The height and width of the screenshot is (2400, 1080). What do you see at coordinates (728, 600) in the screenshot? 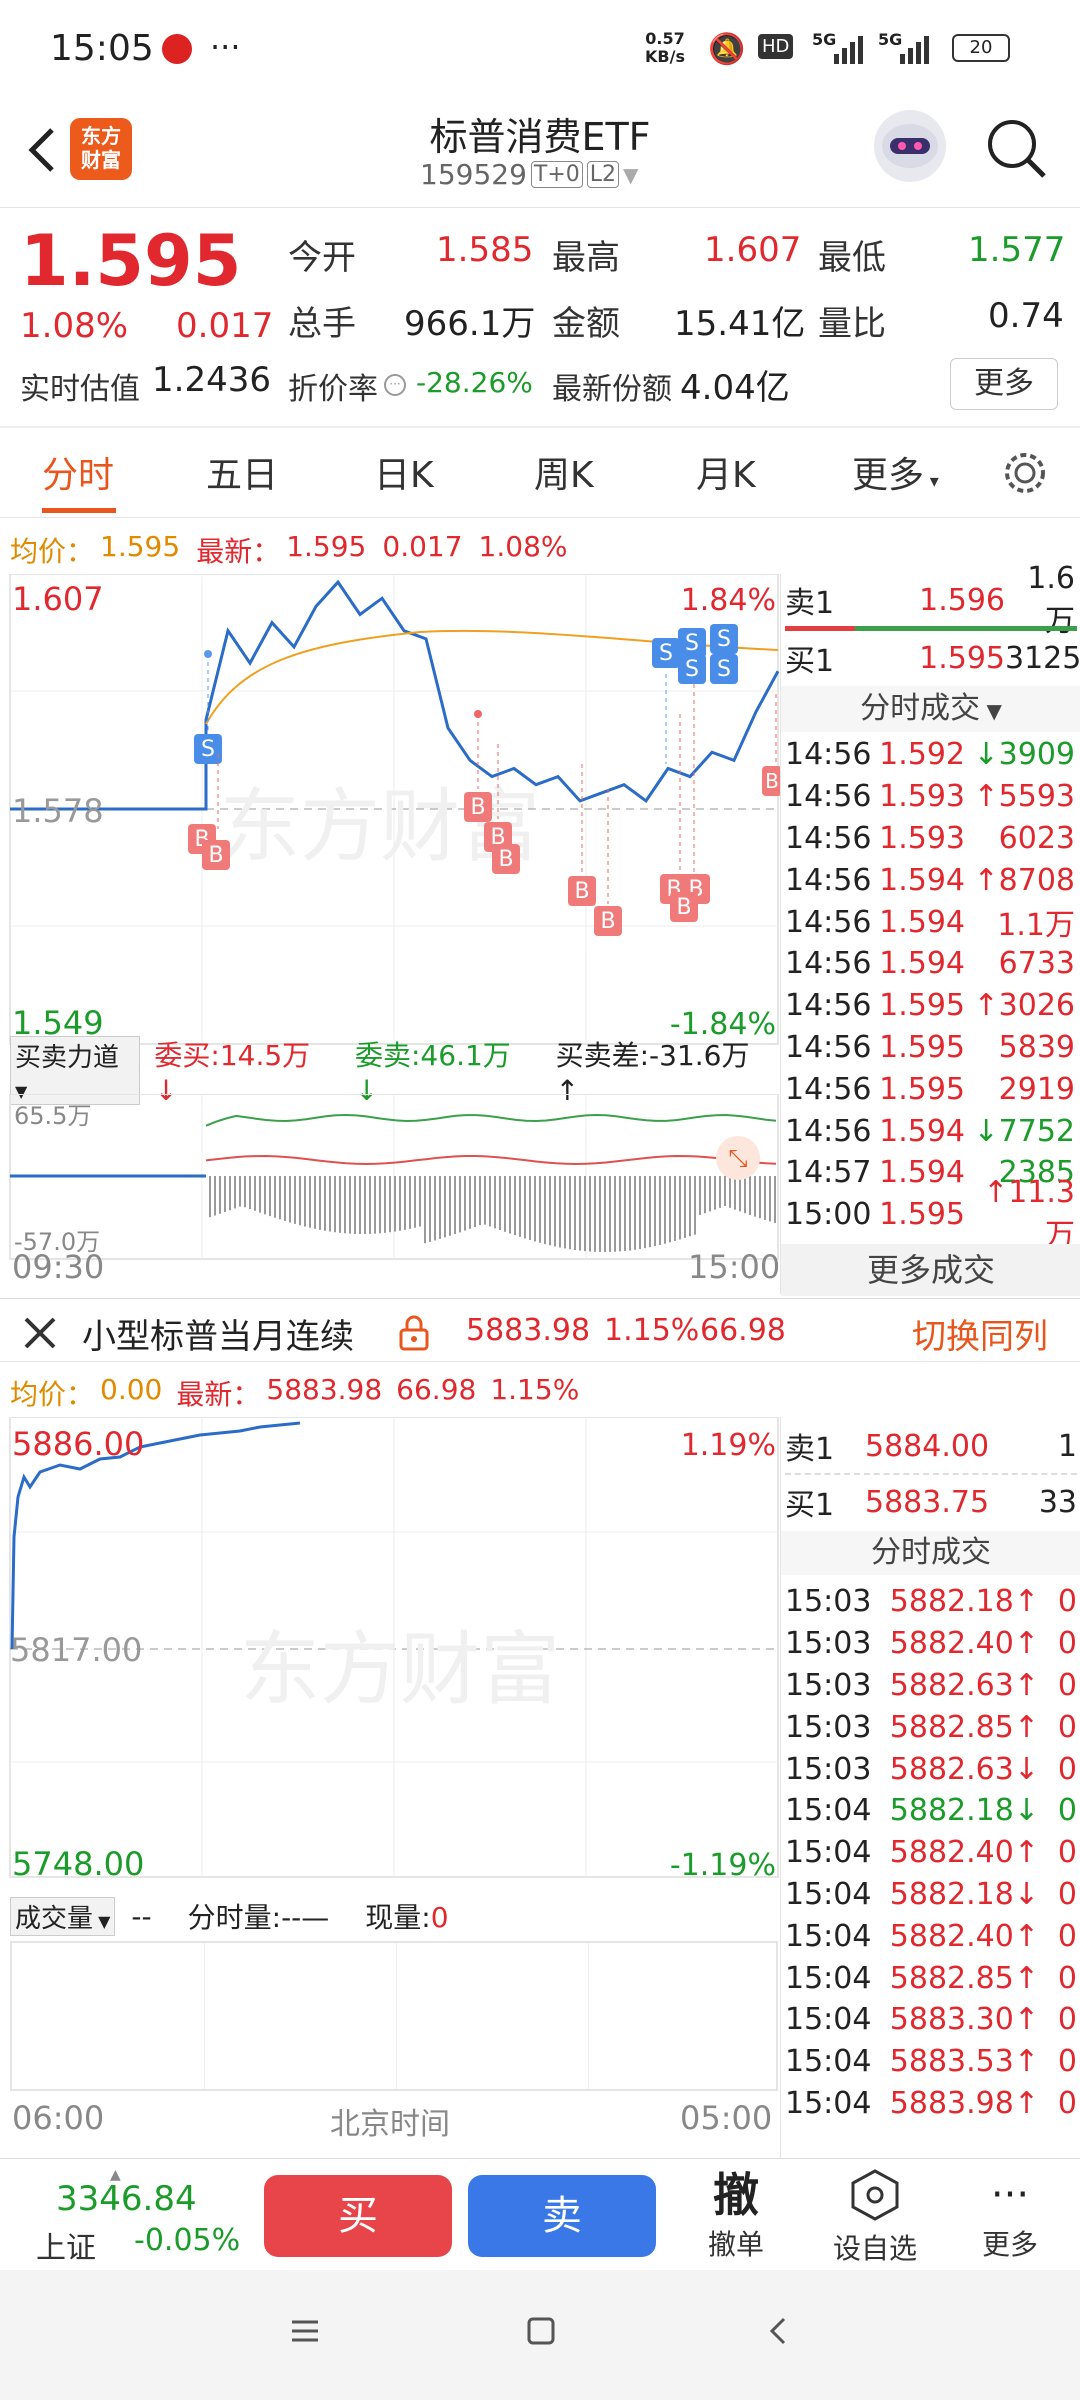
I see `pct-high-label: 1.84%` at bounding box center [728, 600].